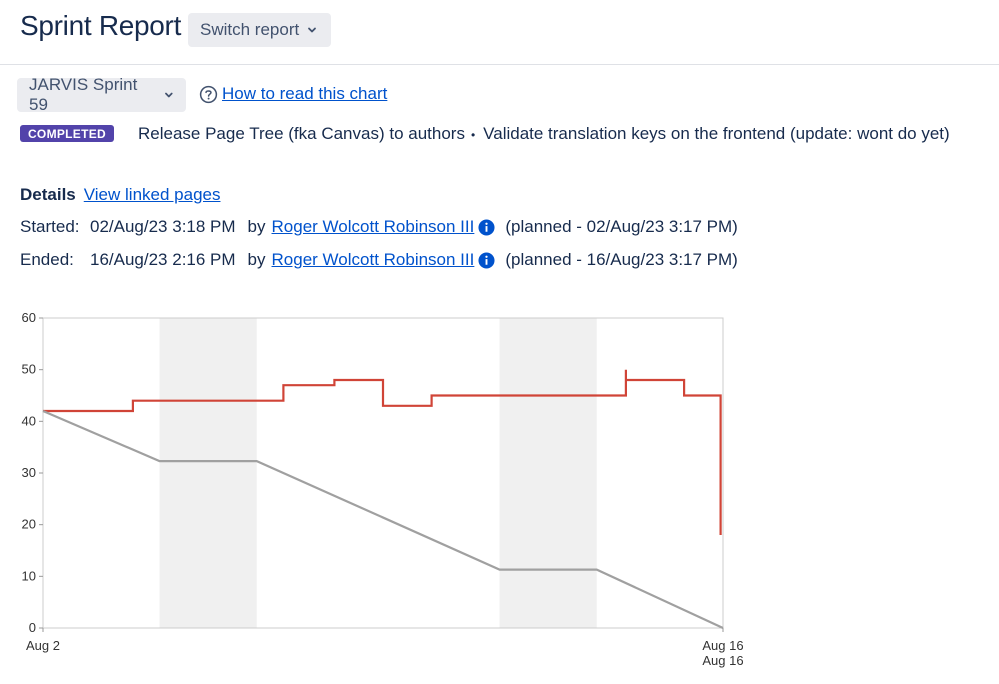  What do you see at coordinates (29, 575) in the screenshot?
I see `y-tick-label: 10` at bounding box center [29, 575].